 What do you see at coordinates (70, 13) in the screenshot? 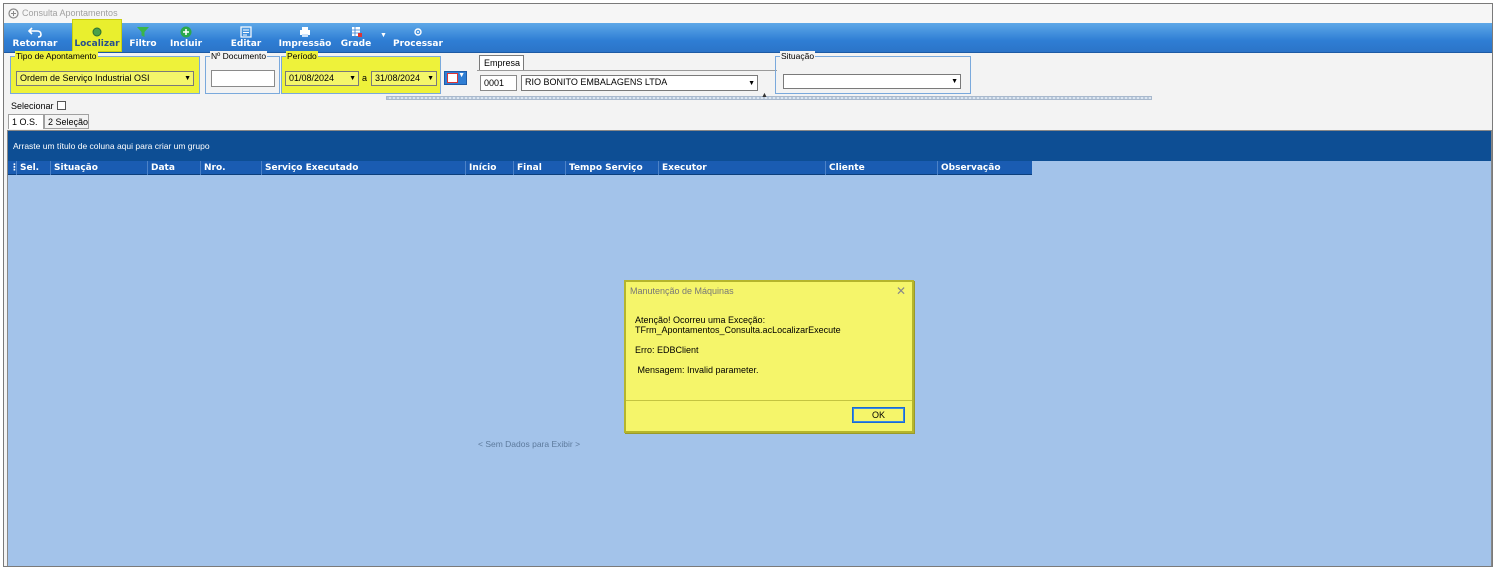
I see `window-title: Consulta Apontamentos` at bounding box center [70, 13].